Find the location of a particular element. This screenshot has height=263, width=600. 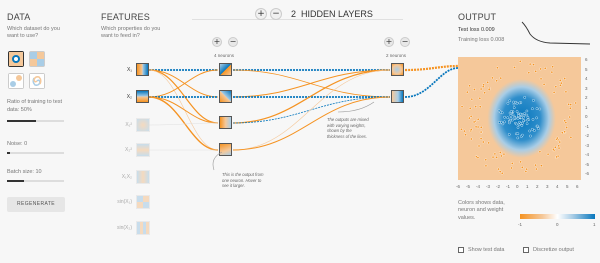

weight-x2-n3 is located at coordinates (183, 110).